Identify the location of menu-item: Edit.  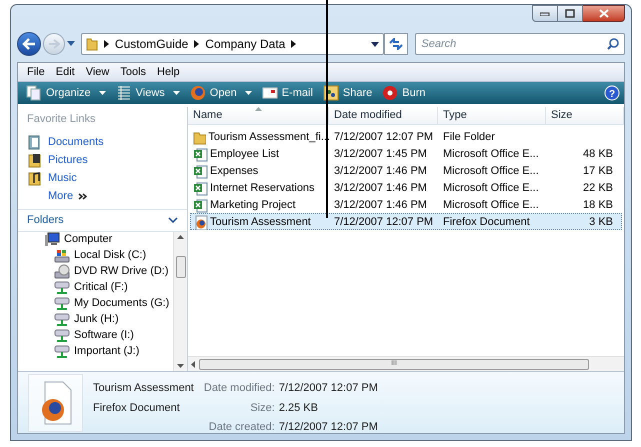
(65, 72).